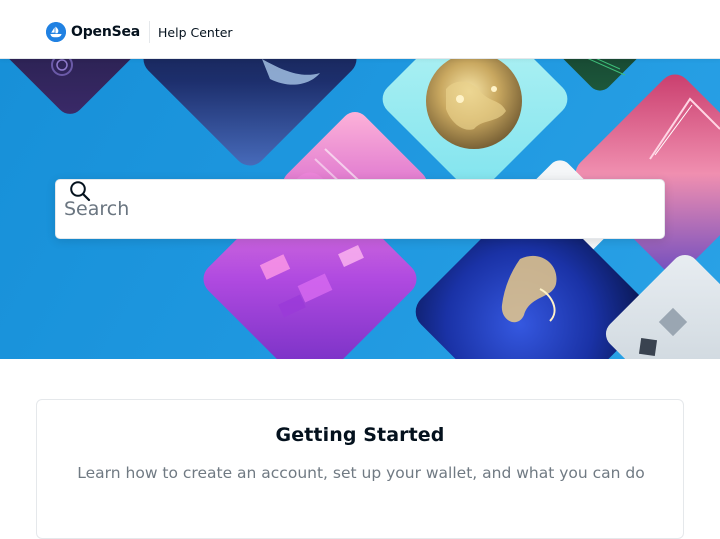 This screenshot has height=539, width=720. I want to click on brand-link: OpenSea Help Center, so click(139, 32).